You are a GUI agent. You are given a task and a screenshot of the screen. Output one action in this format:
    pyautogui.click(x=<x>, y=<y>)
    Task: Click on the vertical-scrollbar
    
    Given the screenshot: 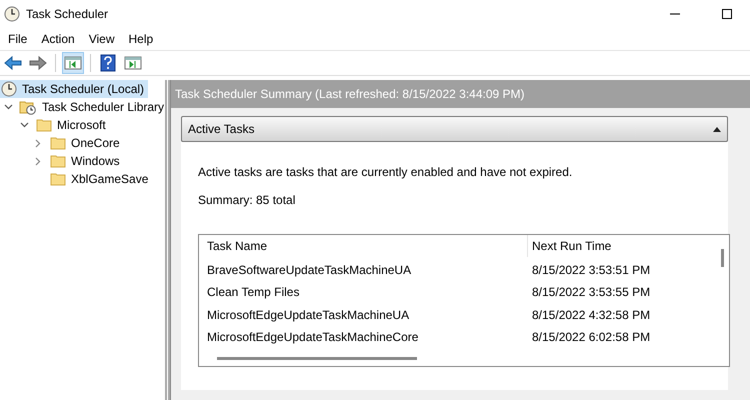 What is the action you would take?
    pyautogui.click(x=722, y=258)
    